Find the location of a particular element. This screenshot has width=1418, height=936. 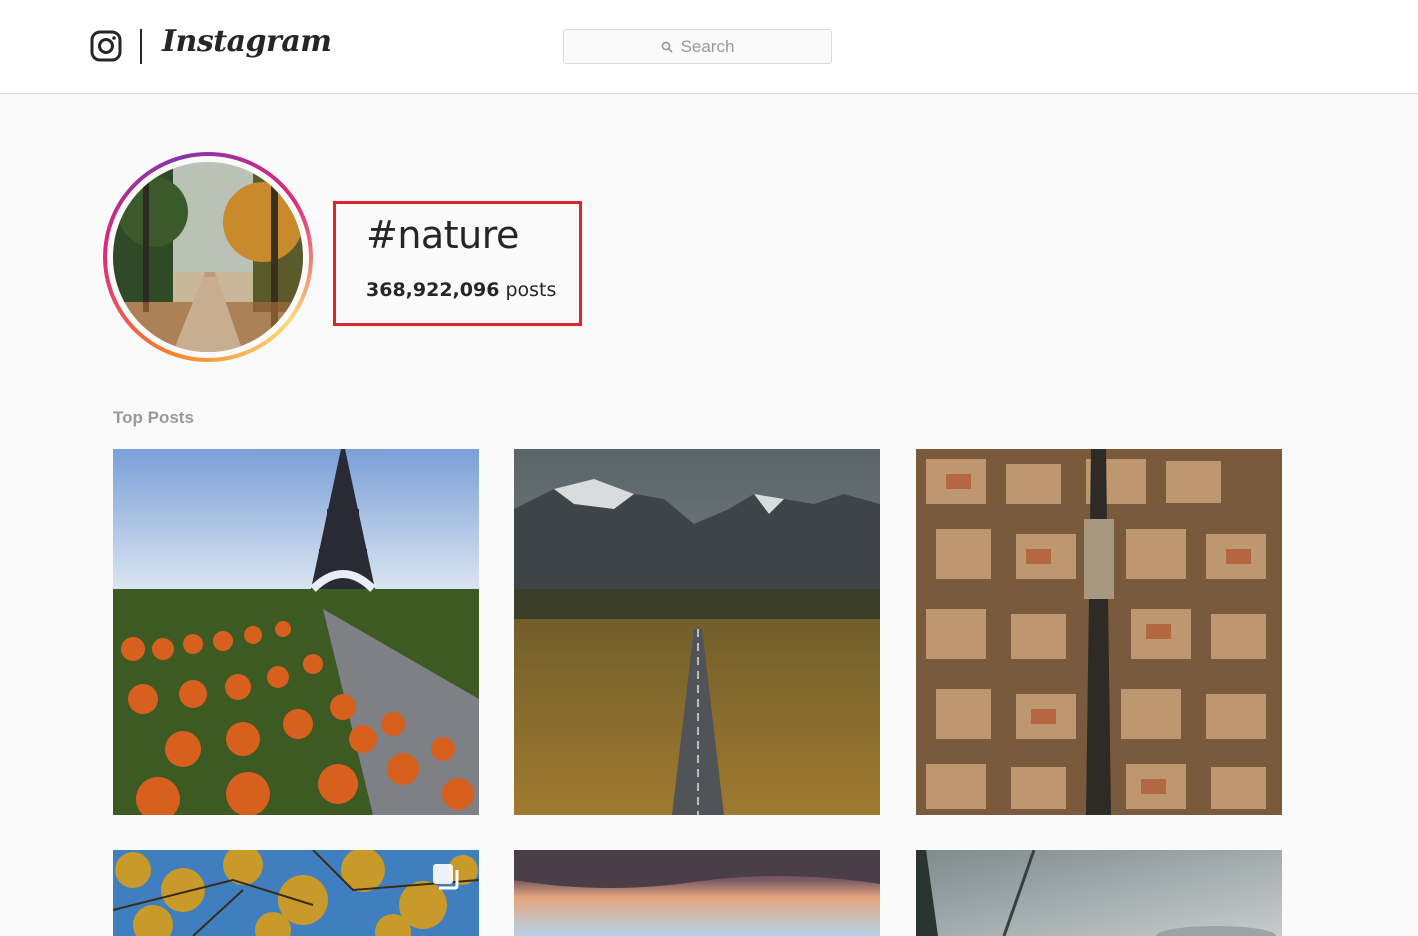

post-thumbnail-sunset-sky is located at coordinates (697, 893).